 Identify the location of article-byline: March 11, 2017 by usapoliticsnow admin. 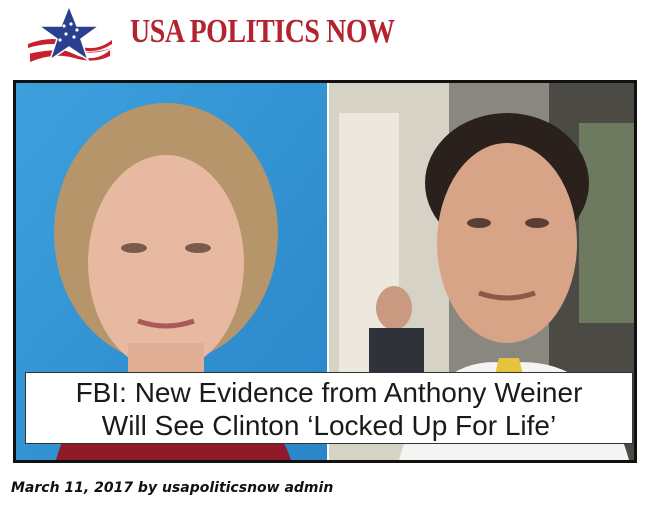
(172, 488).